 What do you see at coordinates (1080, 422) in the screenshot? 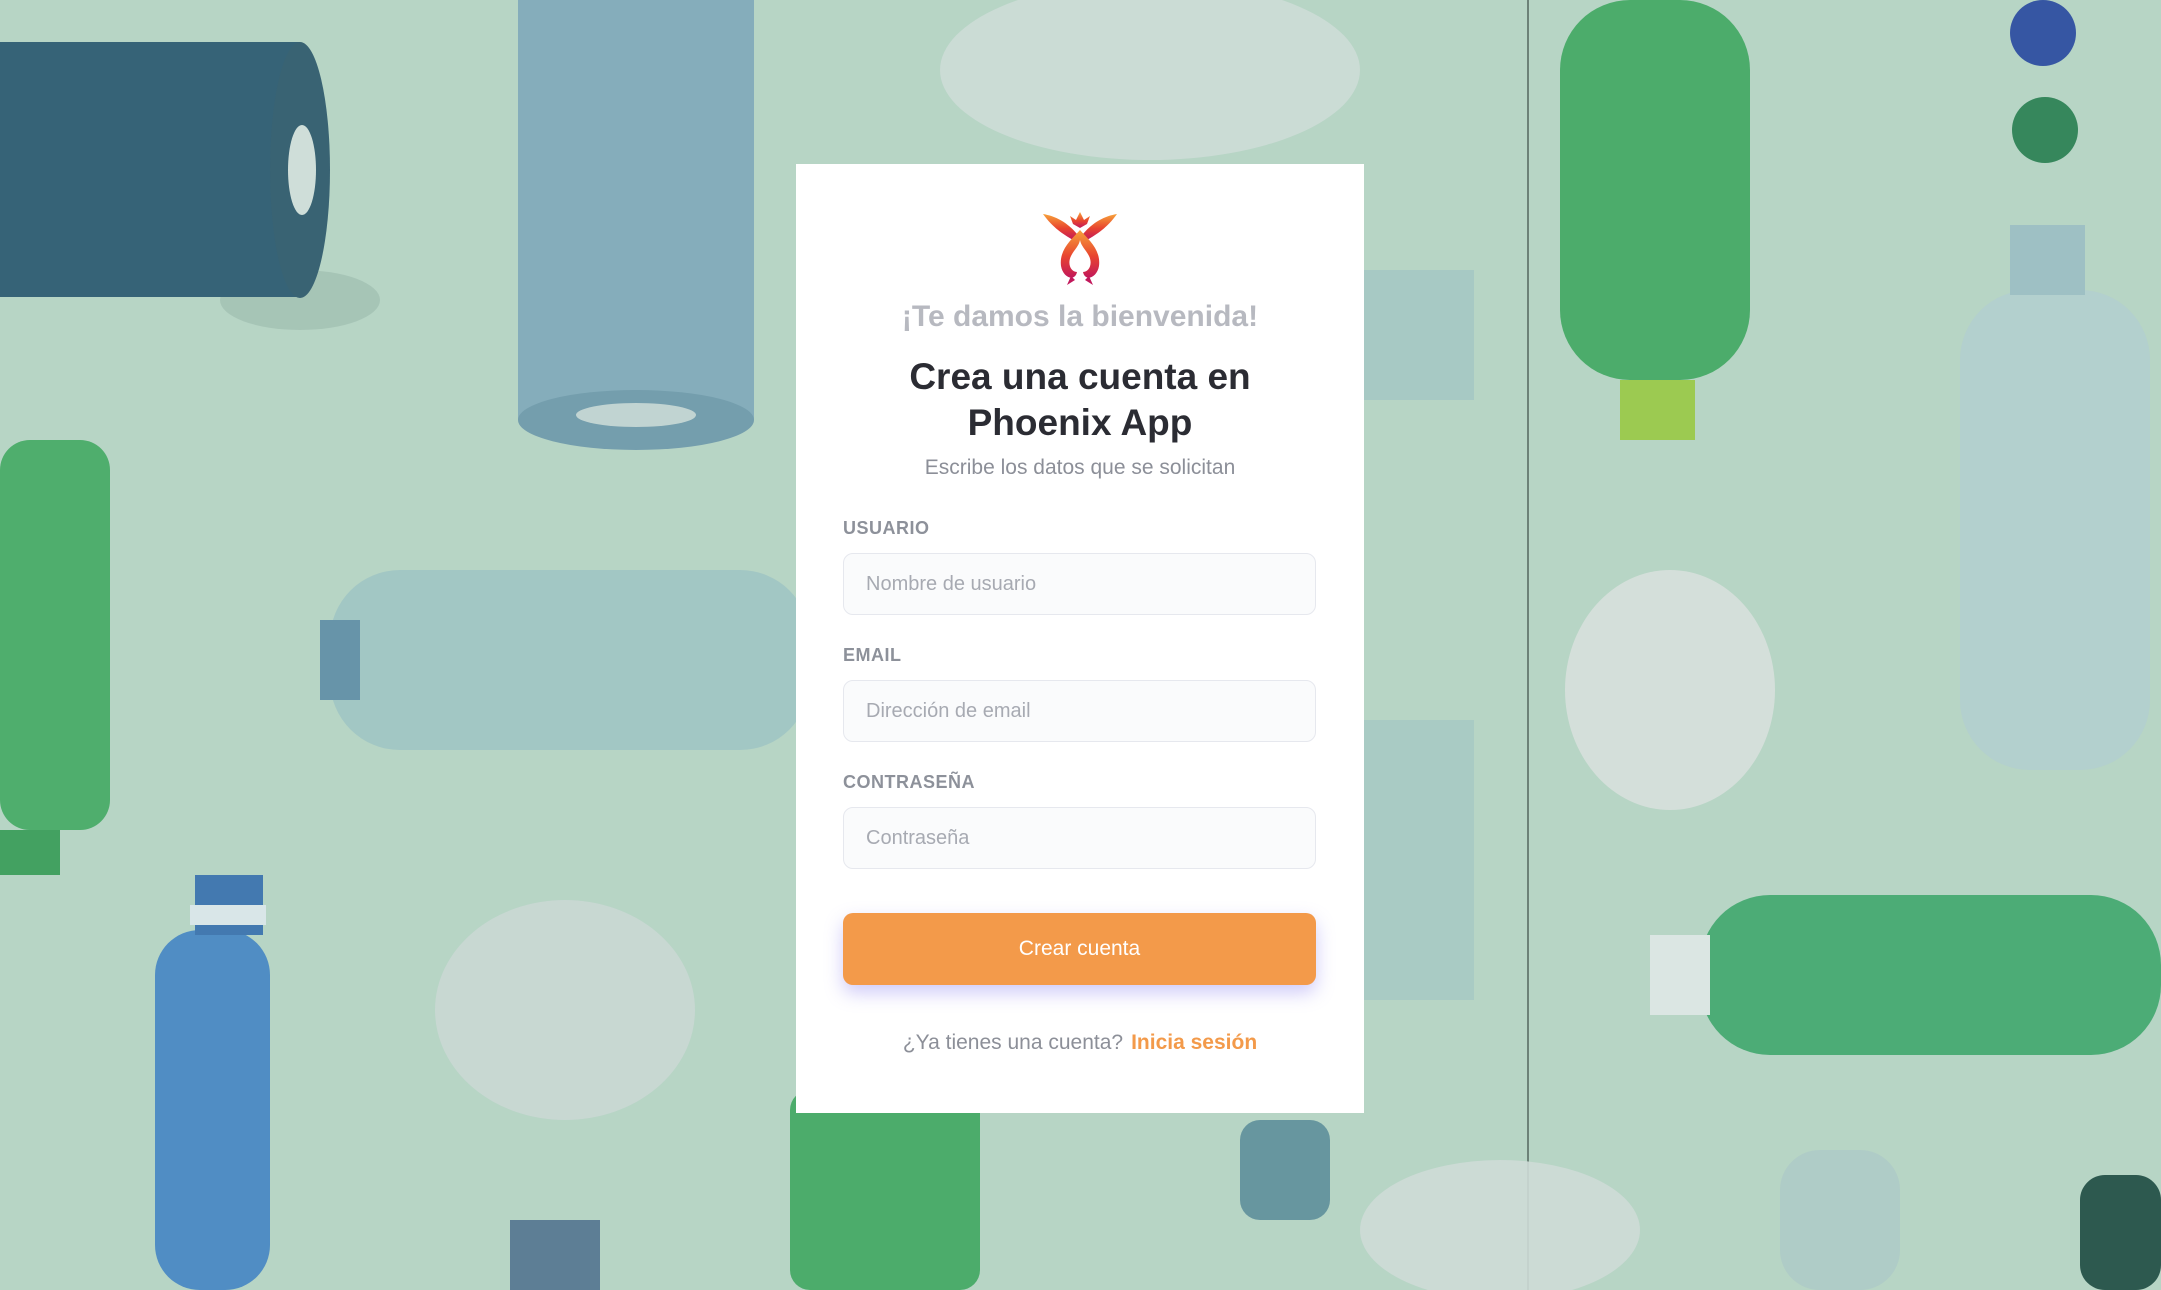
I see `page-title-line-2: Phoenix App` at bounding box center [1080, 422].